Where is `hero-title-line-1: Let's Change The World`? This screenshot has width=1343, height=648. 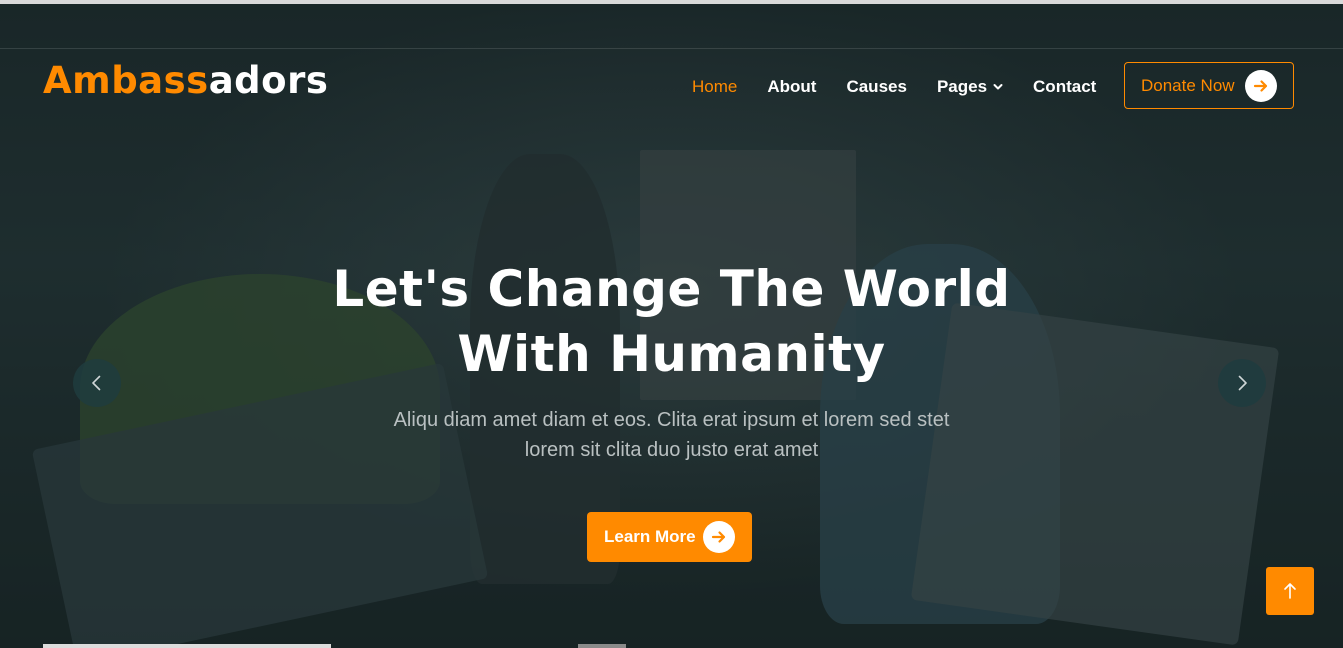
hero-title-line-1: Let's Change The World is located at coordinates (671, 289).